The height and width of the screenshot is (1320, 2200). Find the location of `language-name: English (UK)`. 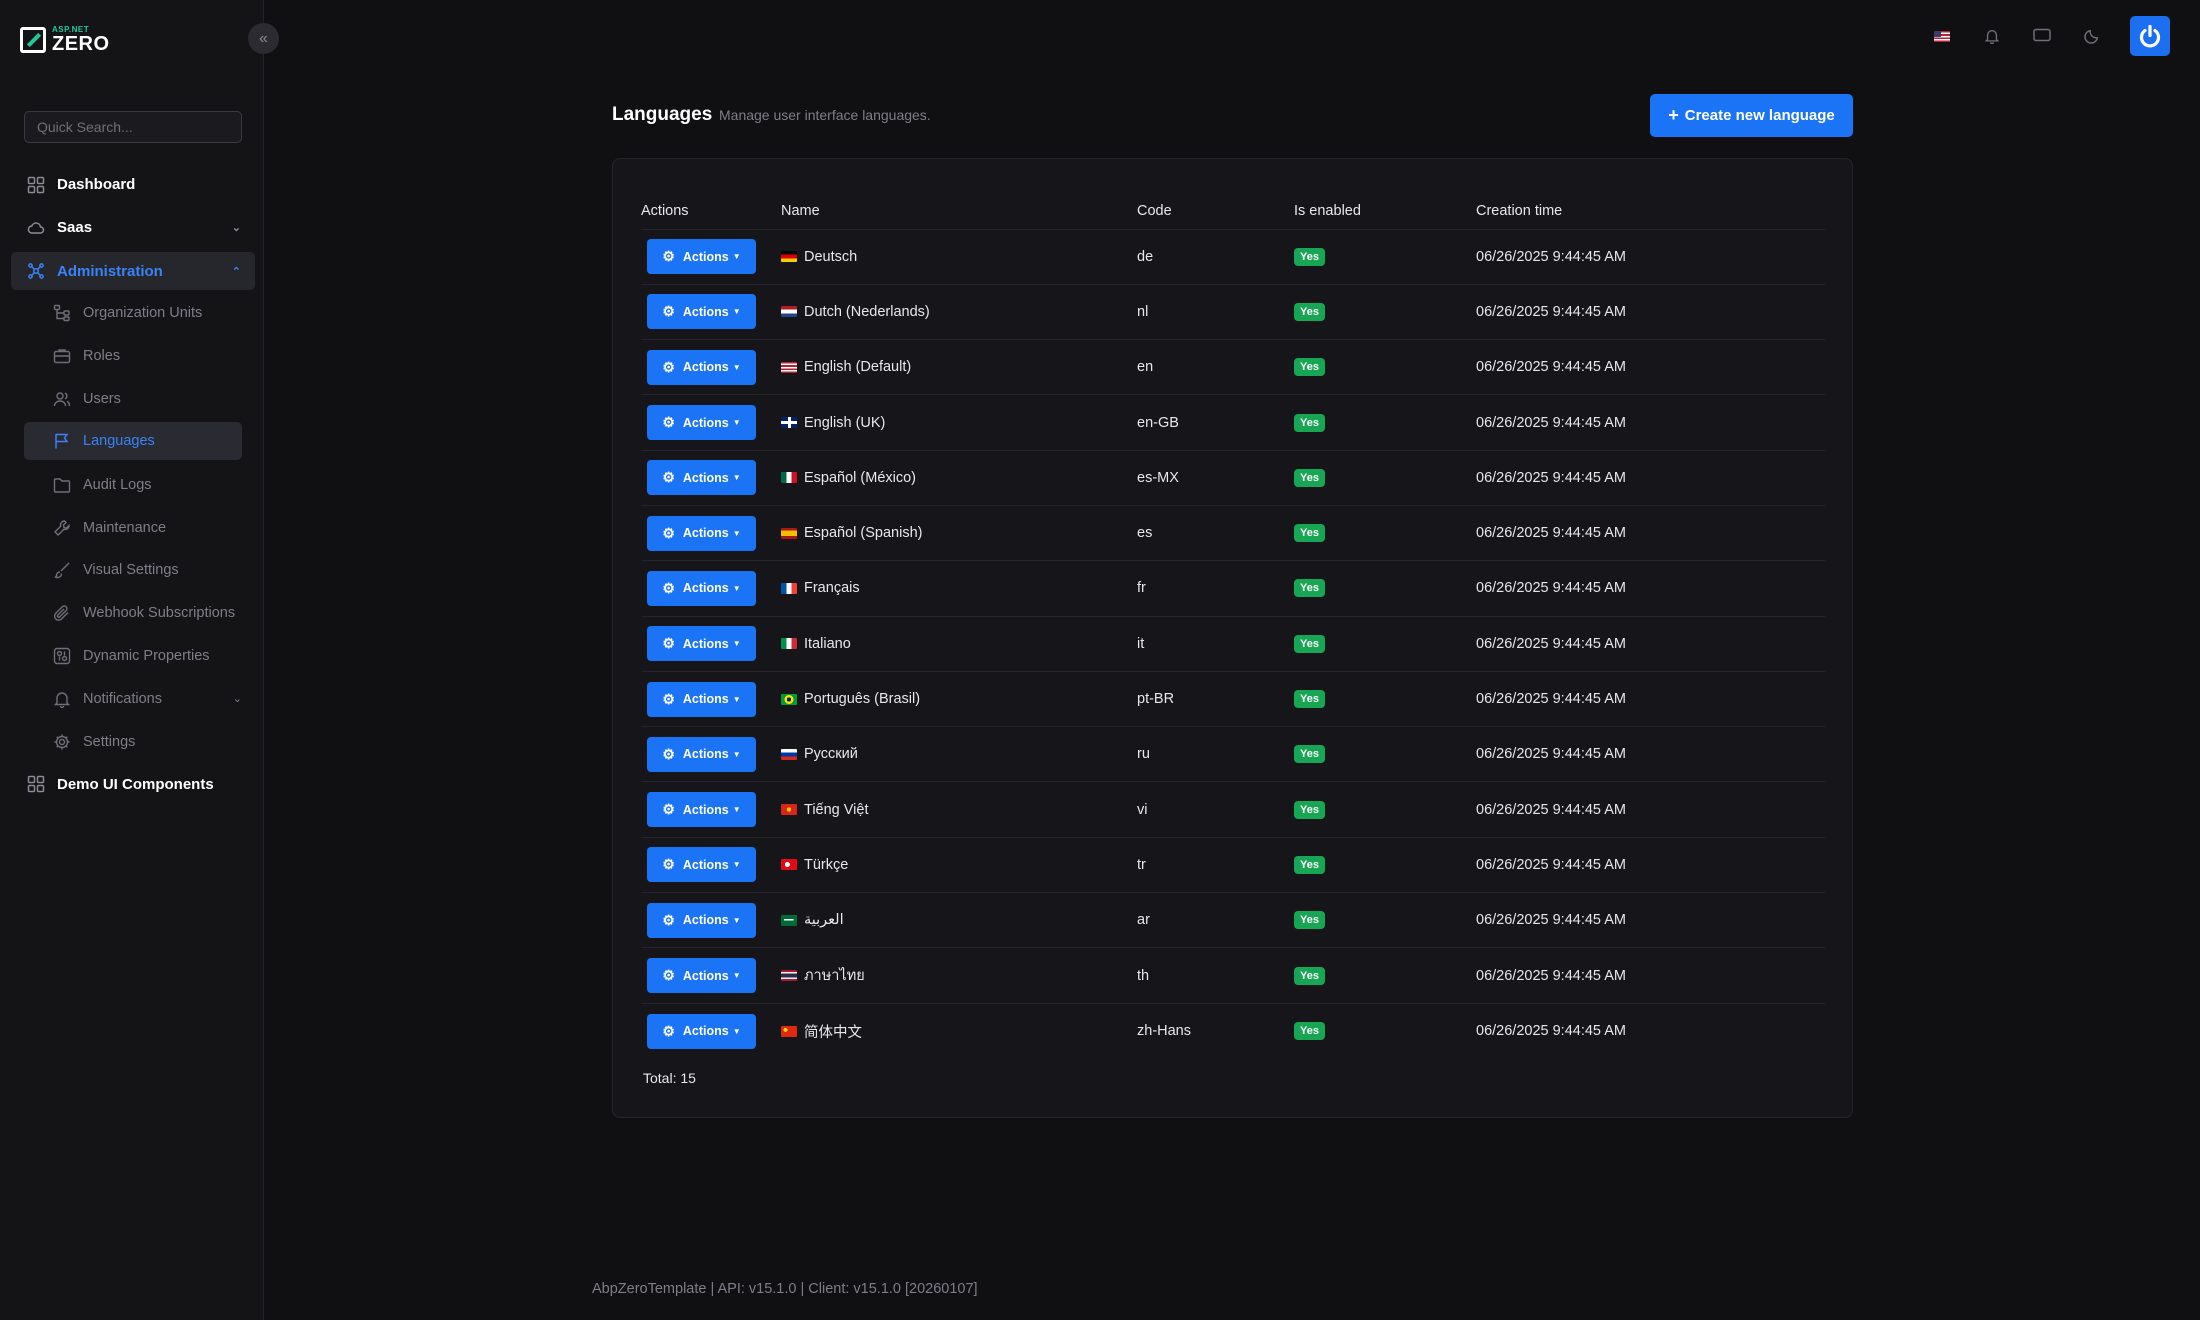

language-name: English (UK) is located at coordinates (845, 422).